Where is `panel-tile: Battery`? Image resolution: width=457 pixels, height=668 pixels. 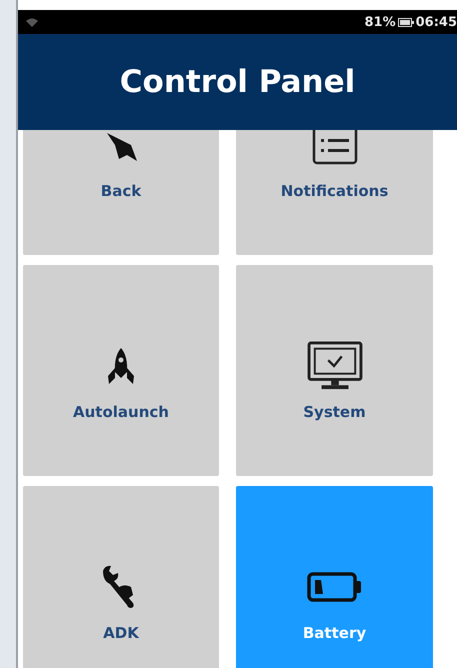 panel-tile: Battery is located at coordinates (334, 577).